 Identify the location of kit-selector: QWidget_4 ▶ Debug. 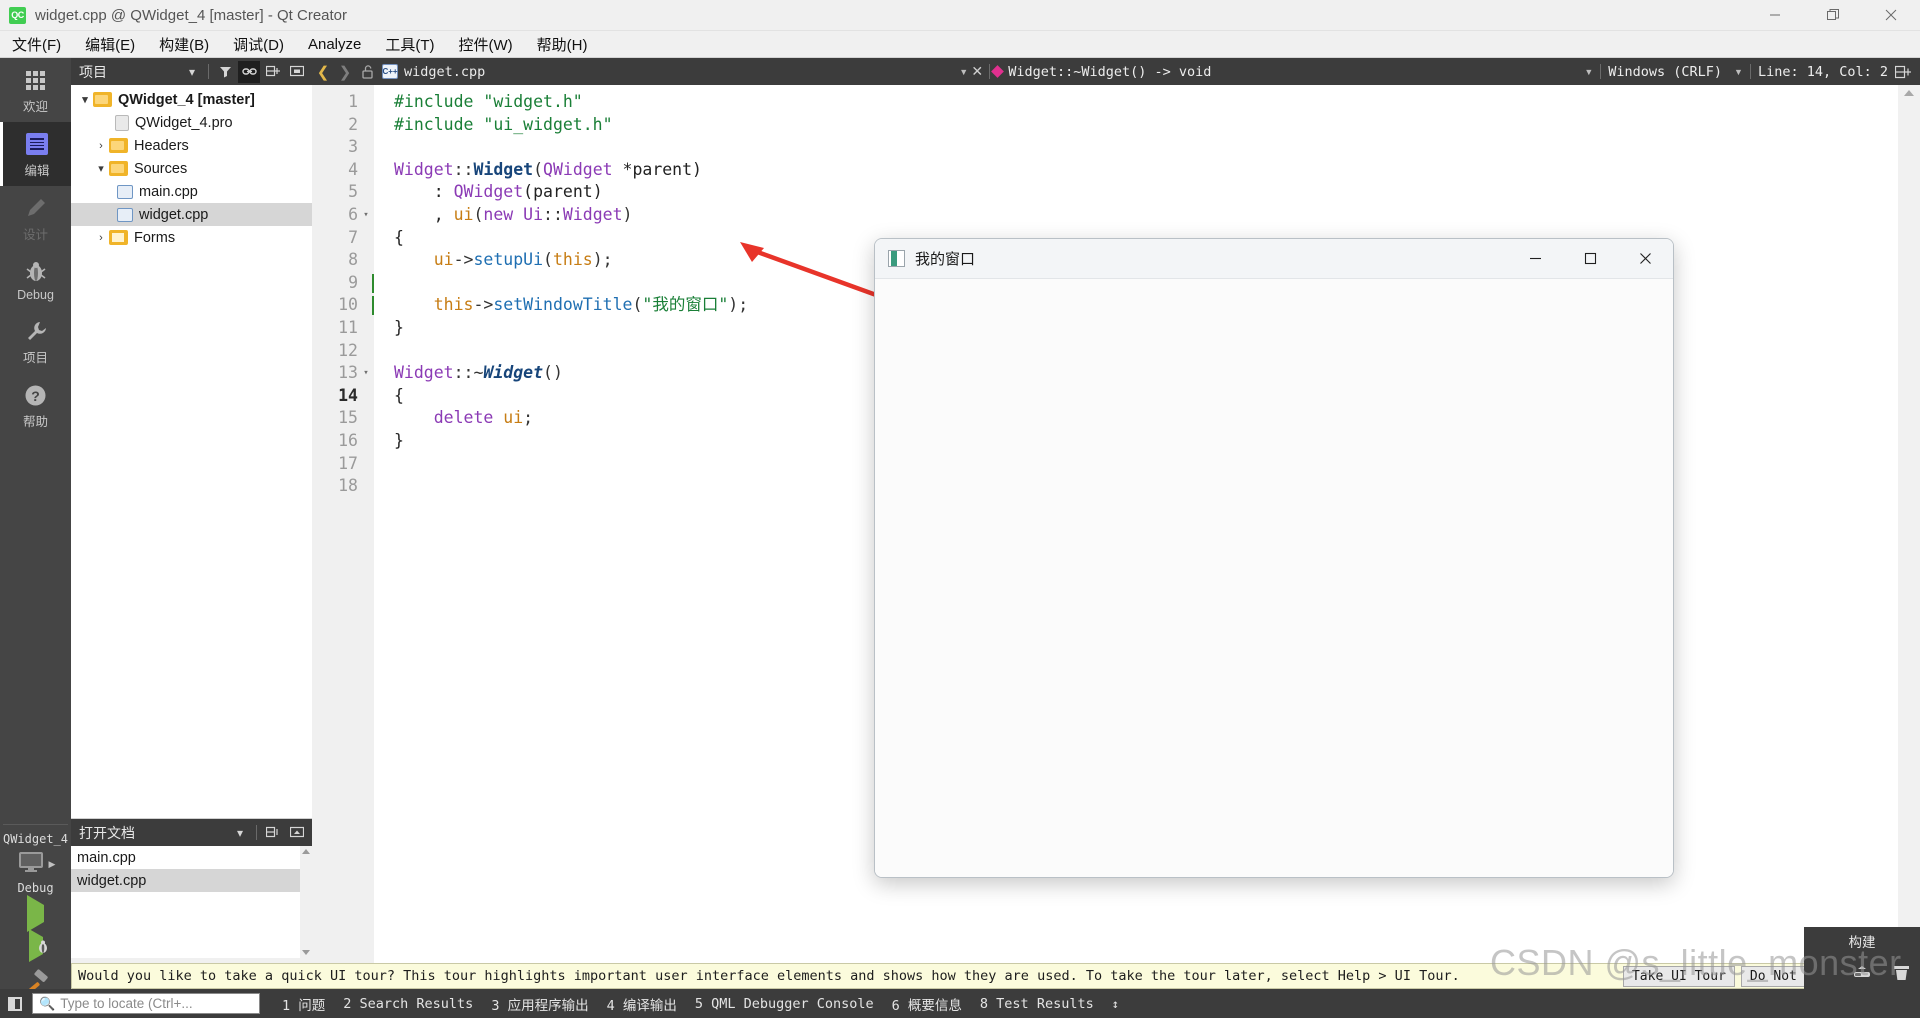
(35, 865).